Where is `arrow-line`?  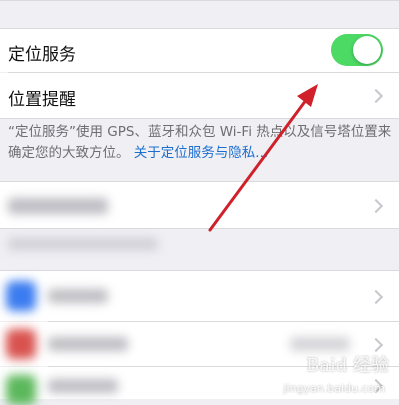
arrow-line is located at coordinates (261, 161).